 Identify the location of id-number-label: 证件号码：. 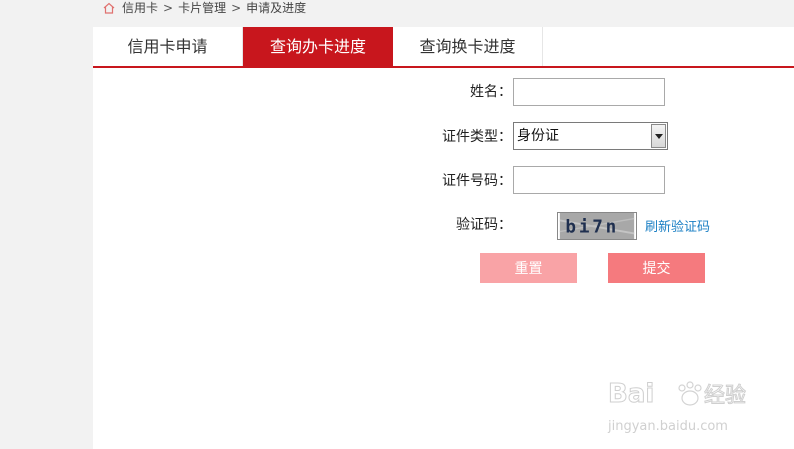
(477, 181).